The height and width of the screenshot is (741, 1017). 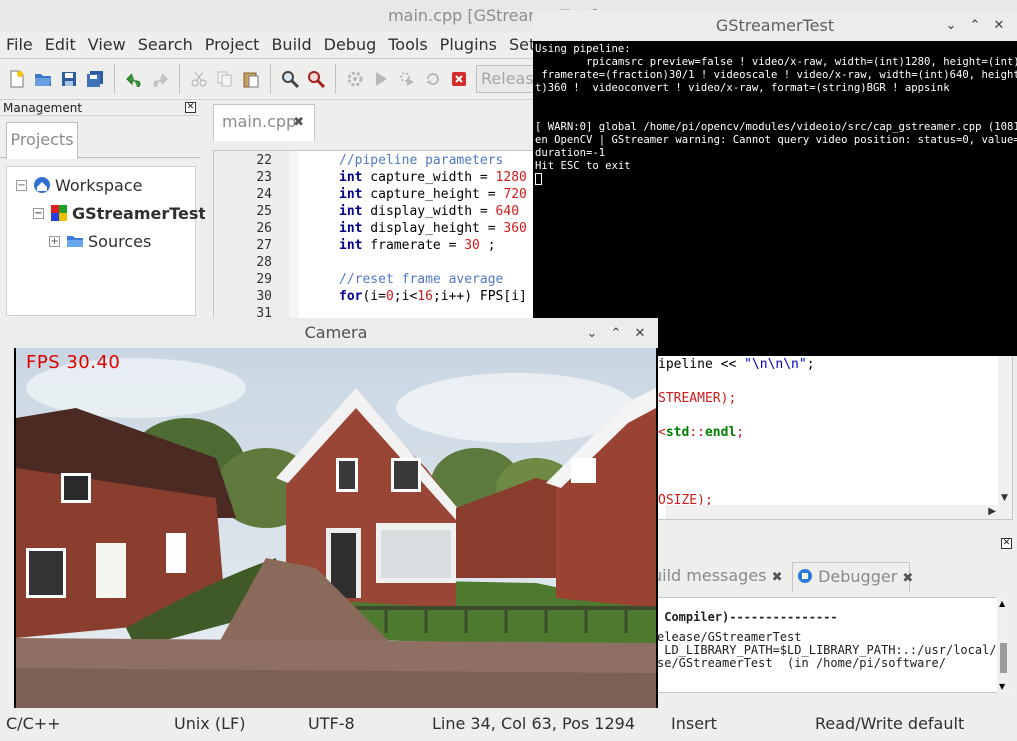 I want to click on menu-view: View, so click(x=107, y=44).